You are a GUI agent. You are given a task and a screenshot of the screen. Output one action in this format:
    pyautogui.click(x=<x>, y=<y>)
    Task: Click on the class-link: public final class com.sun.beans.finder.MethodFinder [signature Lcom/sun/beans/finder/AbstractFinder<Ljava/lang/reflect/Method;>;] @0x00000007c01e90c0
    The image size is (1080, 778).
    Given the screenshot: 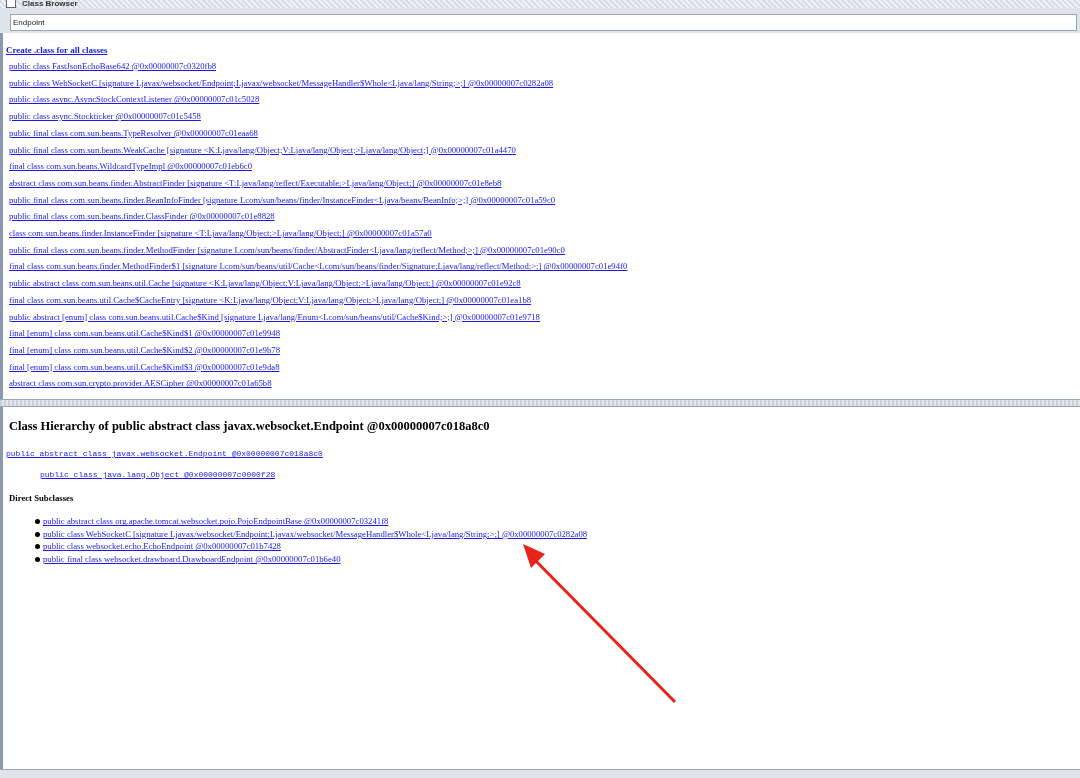 What is the action you would take?
    pyautogui.click(x=287, y=250)
    